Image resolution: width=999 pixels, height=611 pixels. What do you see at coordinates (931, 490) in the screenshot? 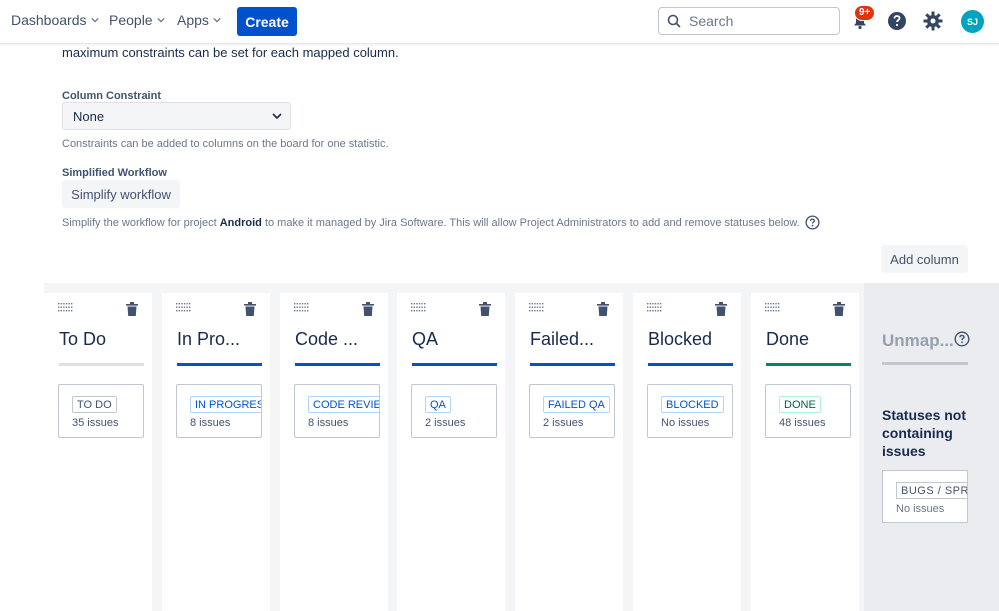
I see `status-lozenge: BUGS / SPRINT` at bounding box center [931, 490].